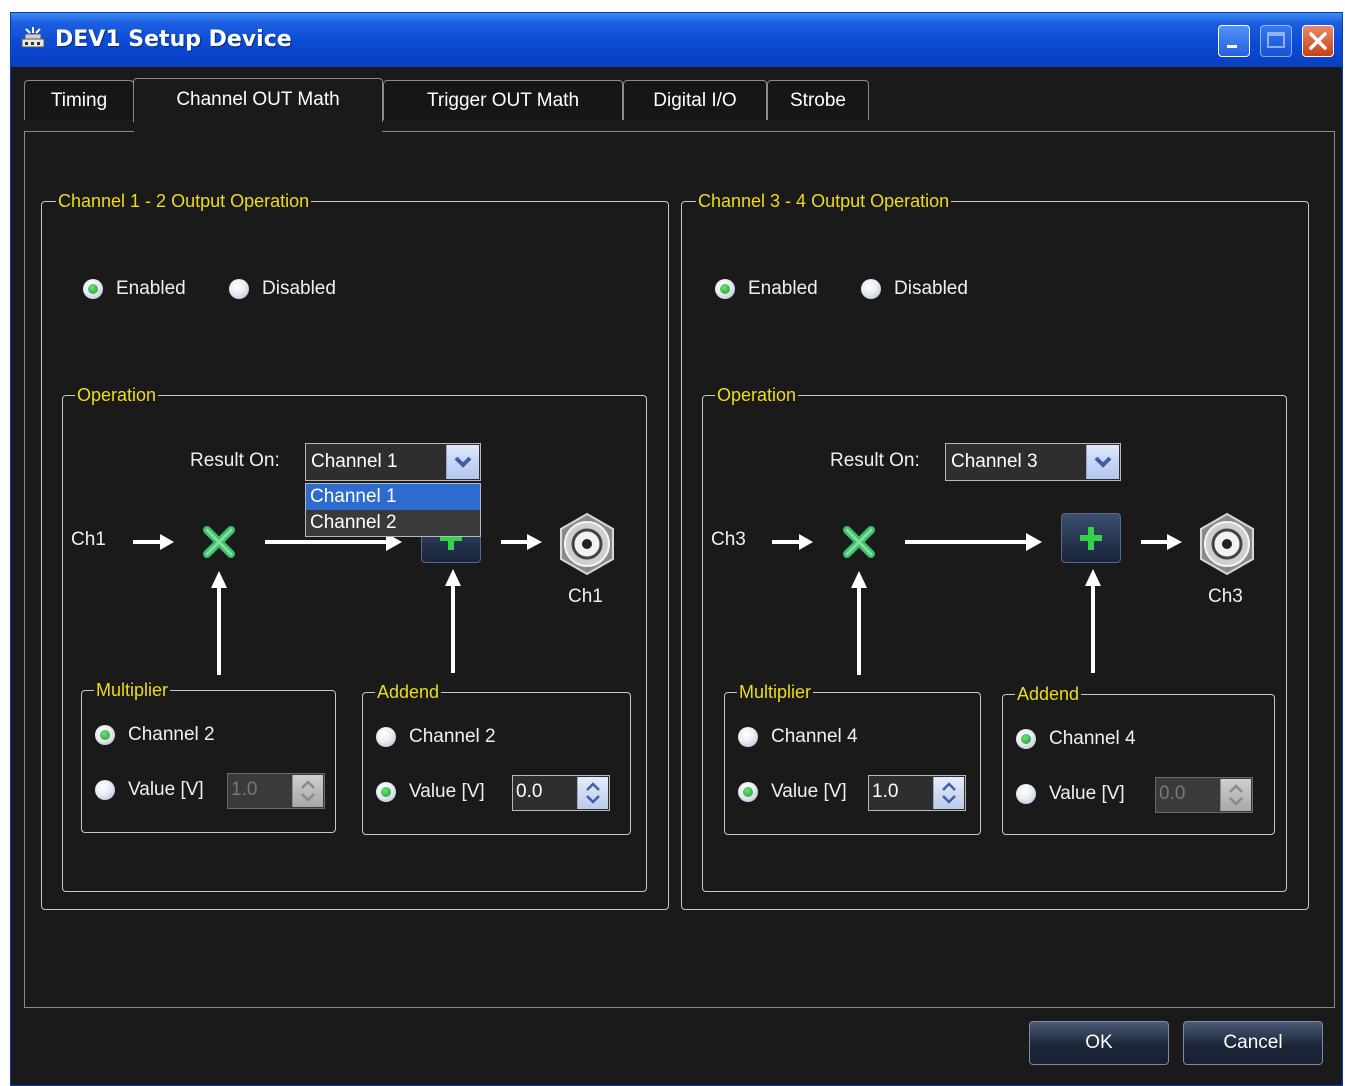  I want to click on right-multiplier-spin-button, so click(948, 793).